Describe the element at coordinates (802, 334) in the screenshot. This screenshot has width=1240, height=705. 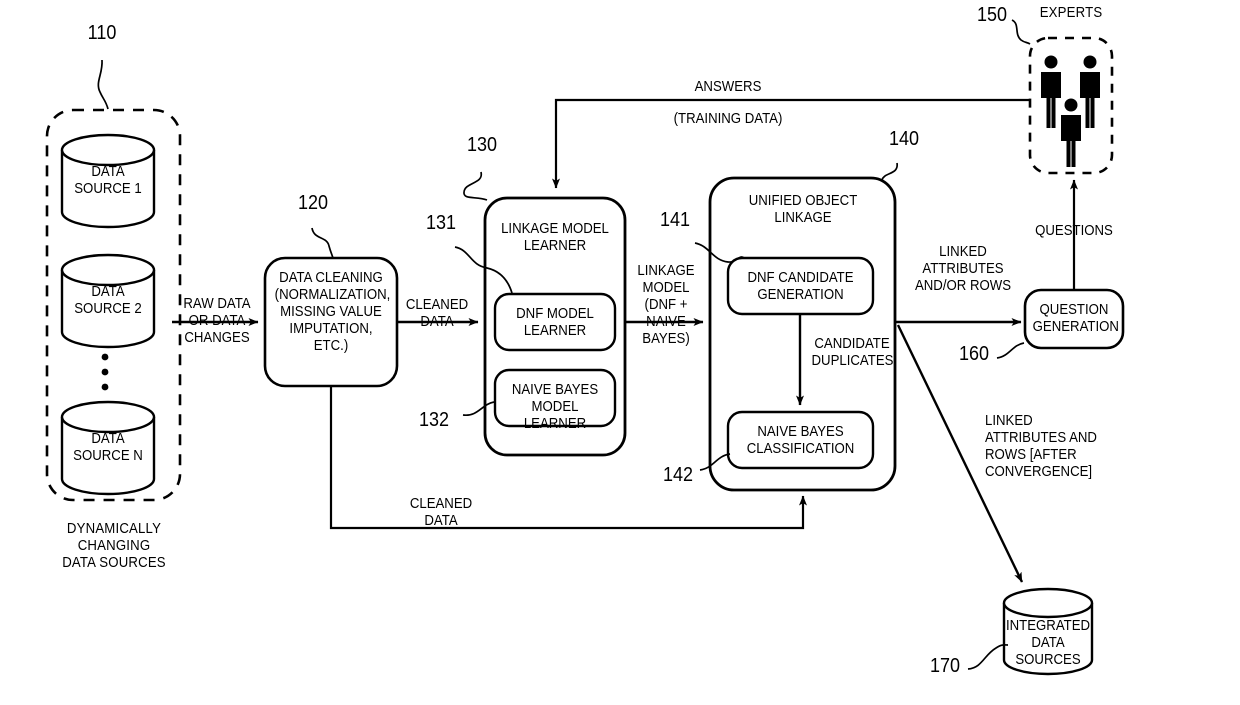
I see `node-unified-object-linkage-box` at that location.